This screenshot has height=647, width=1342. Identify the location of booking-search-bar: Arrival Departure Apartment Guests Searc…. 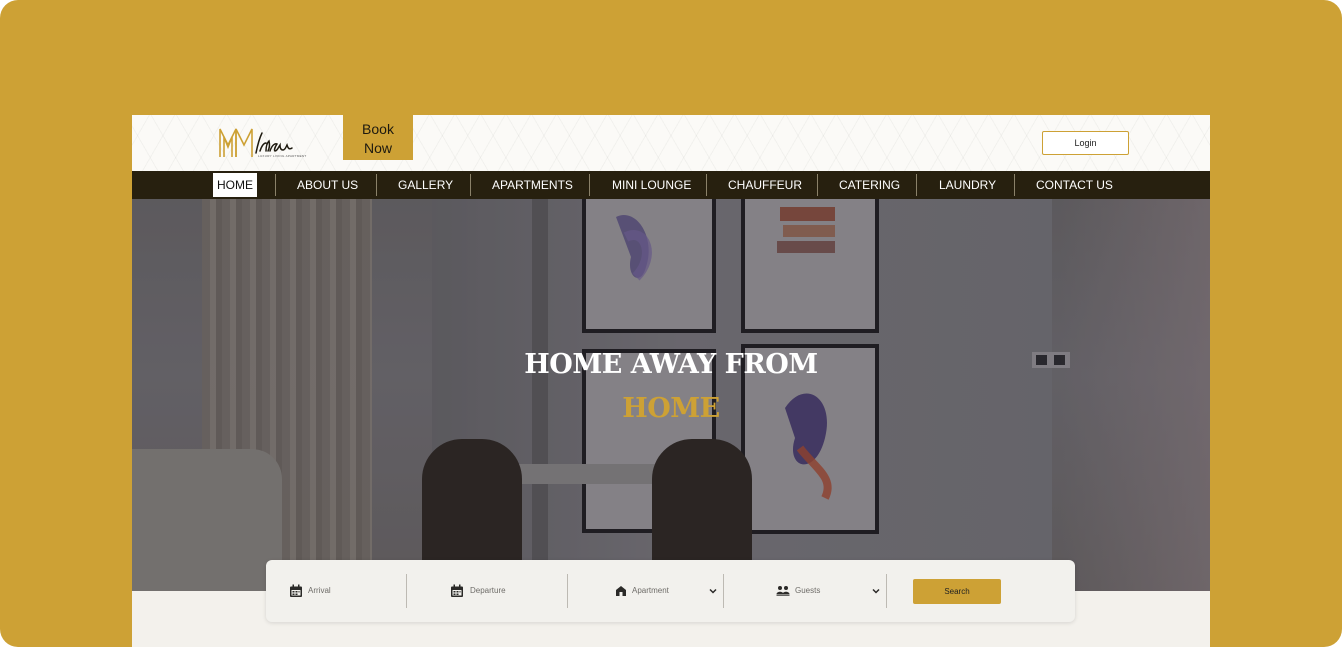
(670, 591).